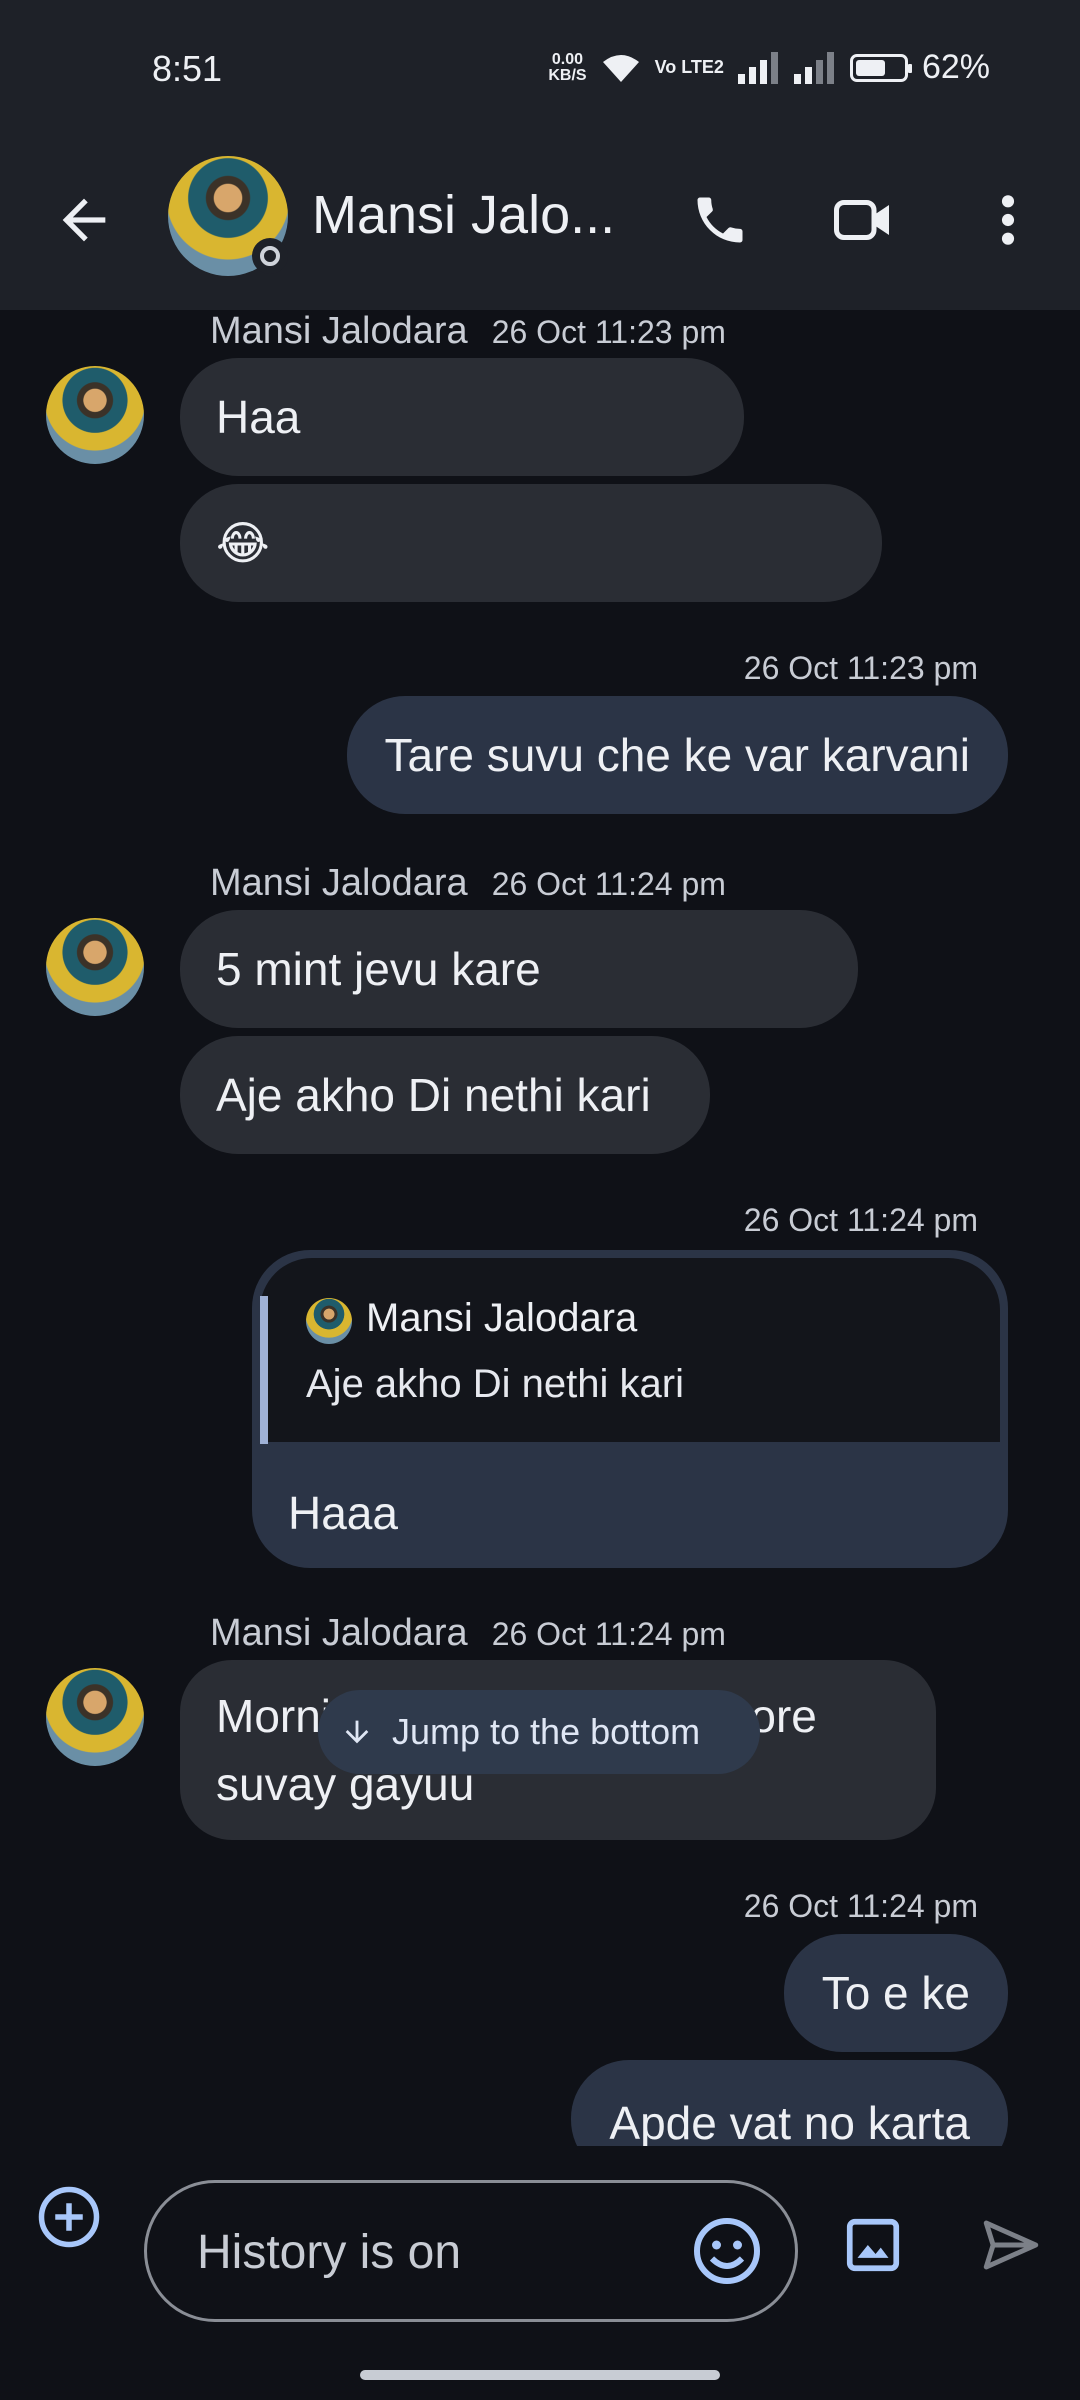 The image size is (1080, 2400). I want to click on video-icon, so click(864, 220).